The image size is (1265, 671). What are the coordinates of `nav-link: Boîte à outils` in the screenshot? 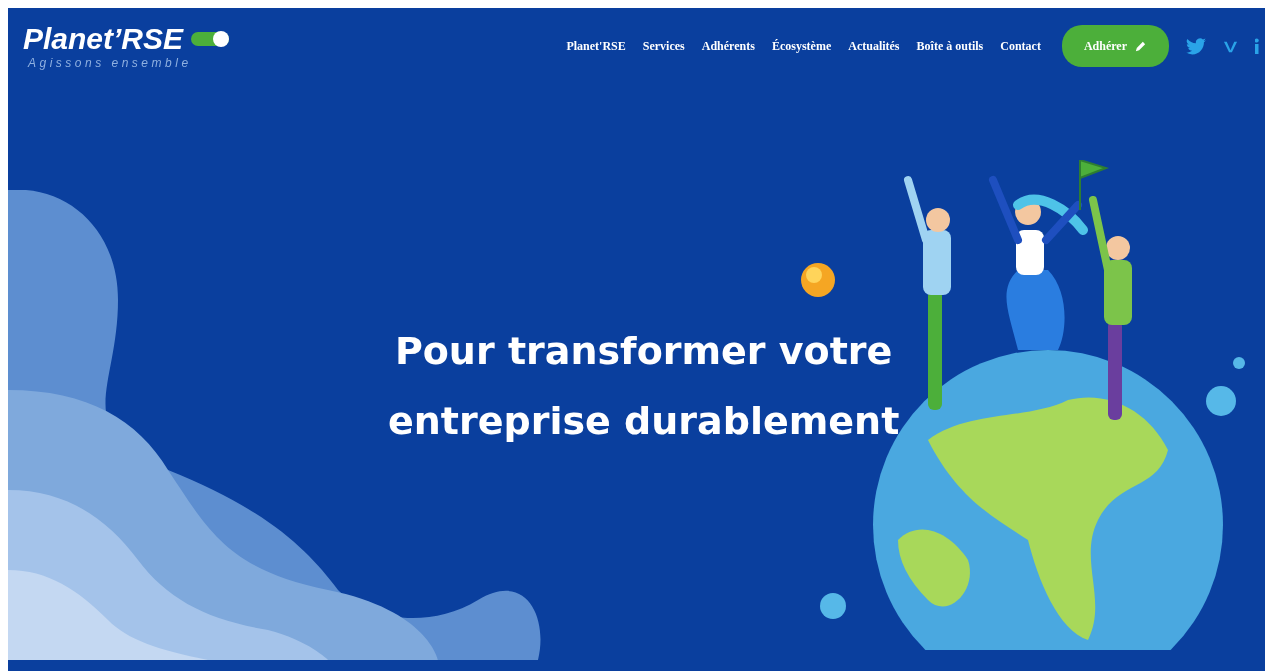 It's located at (950, 46).